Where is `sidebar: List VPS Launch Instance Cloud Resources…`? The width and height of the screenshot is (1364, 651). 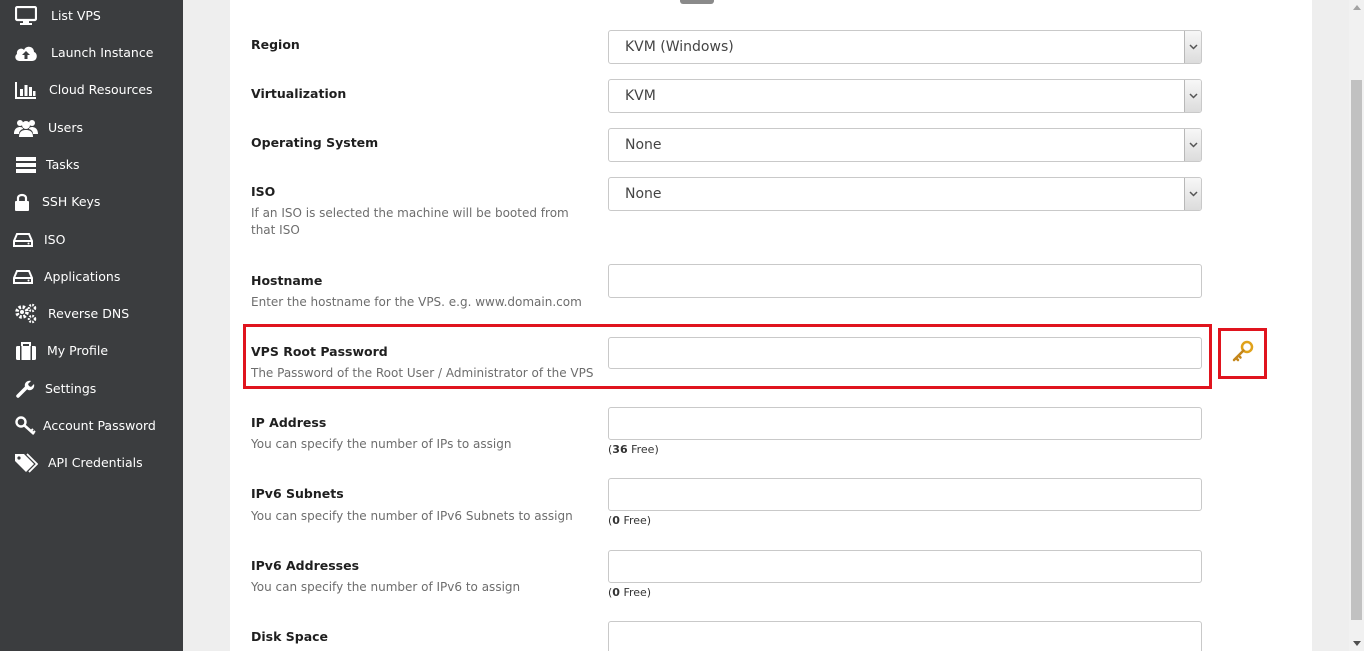 sidebar: List VPS Launch Instance Cloud Resources… is located at coordinates (91, 325).